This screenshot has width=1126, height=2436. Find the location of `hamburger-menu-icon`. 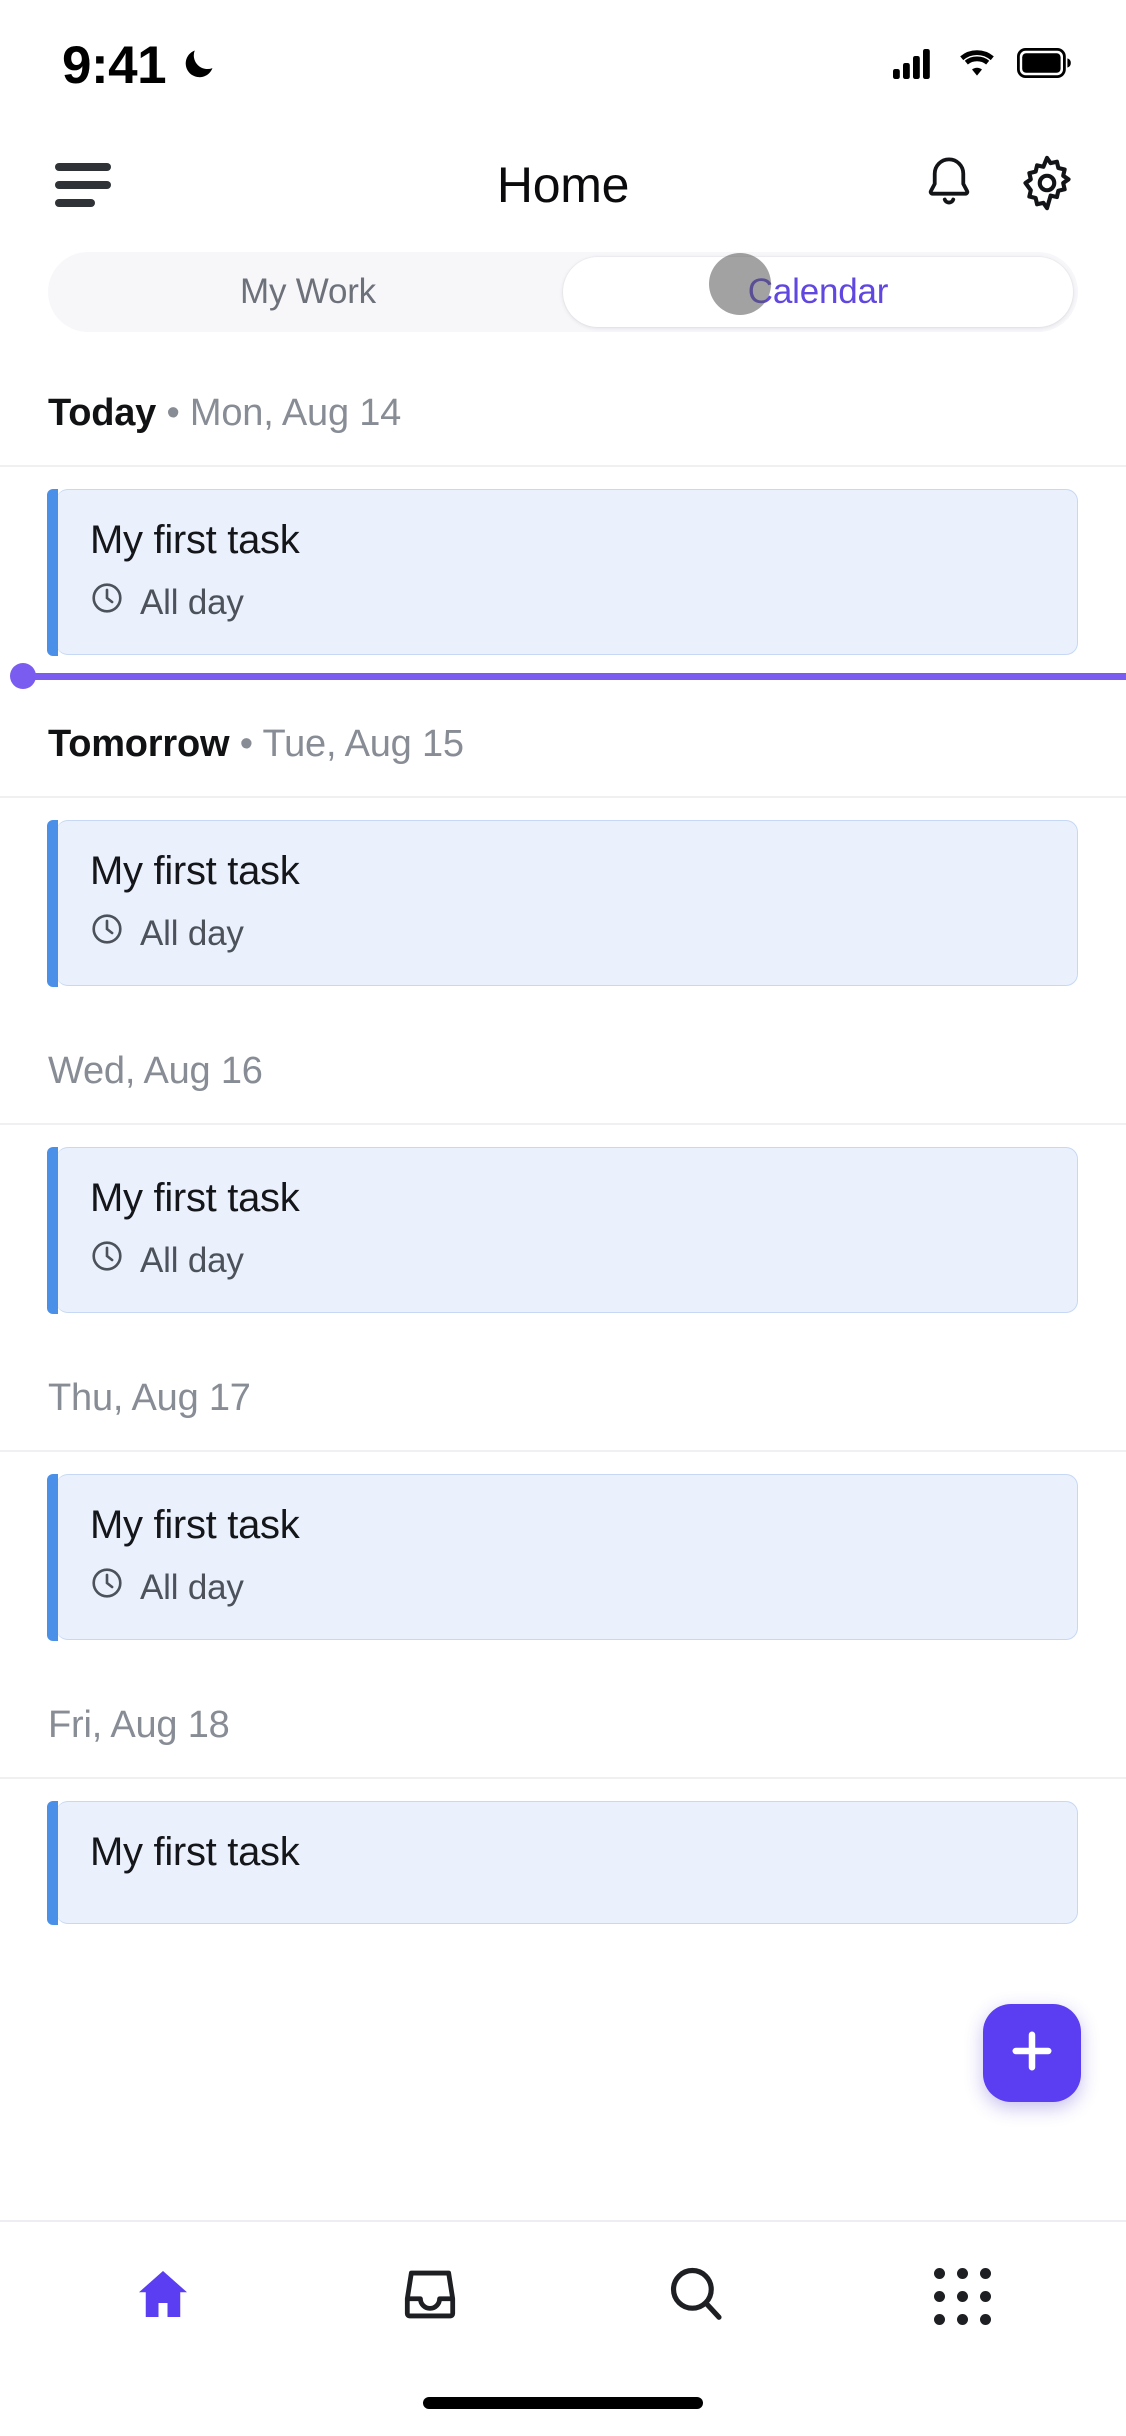

hamburger-menu-icon is located at coordinates (83, 185).